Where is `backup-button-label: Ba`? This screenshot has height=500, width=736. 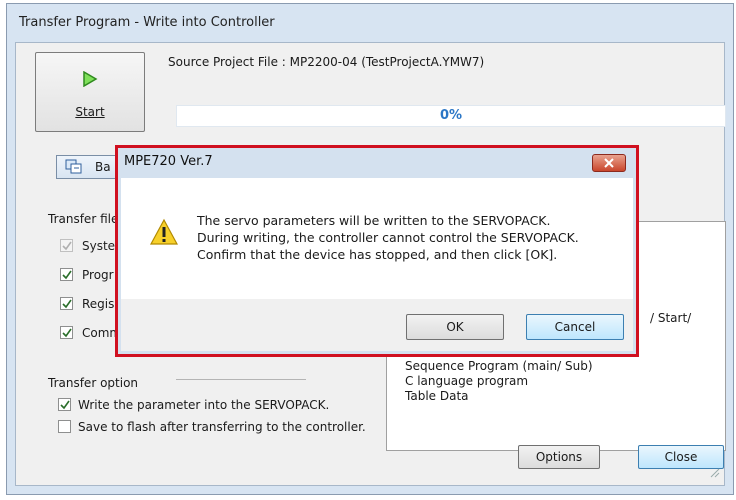 backup-button-label: Ba is located at coordinates (103, 167).